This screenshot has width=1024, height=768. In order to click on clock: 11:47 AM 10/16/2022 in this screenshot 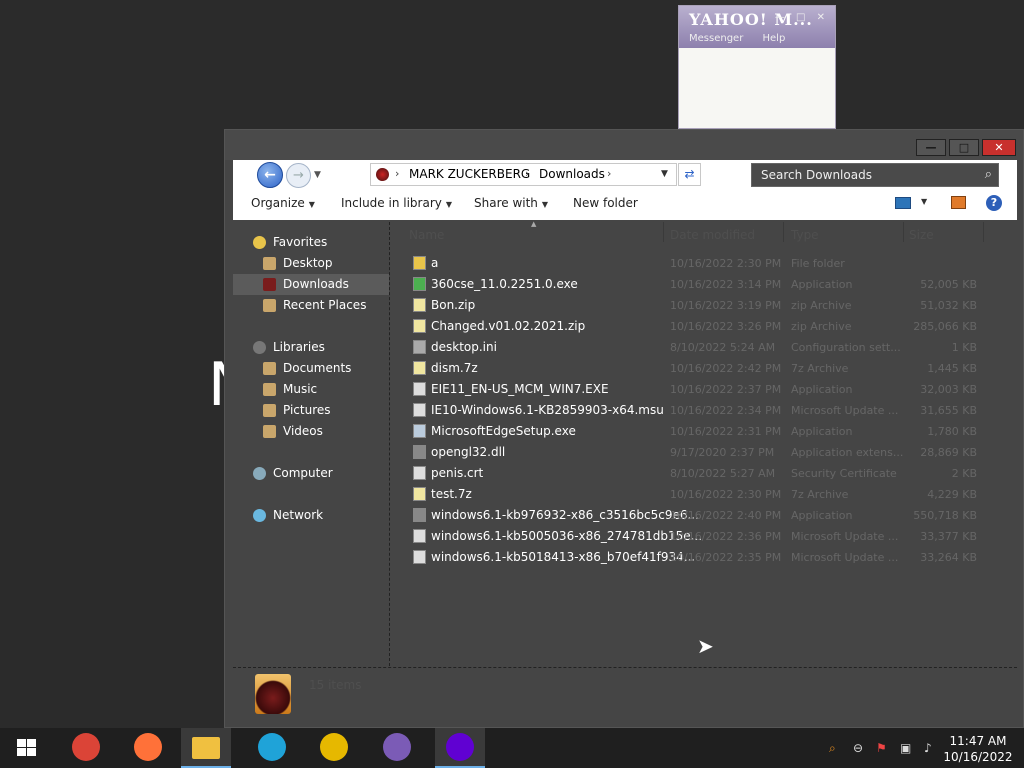, I will do `click(978, 749)`.